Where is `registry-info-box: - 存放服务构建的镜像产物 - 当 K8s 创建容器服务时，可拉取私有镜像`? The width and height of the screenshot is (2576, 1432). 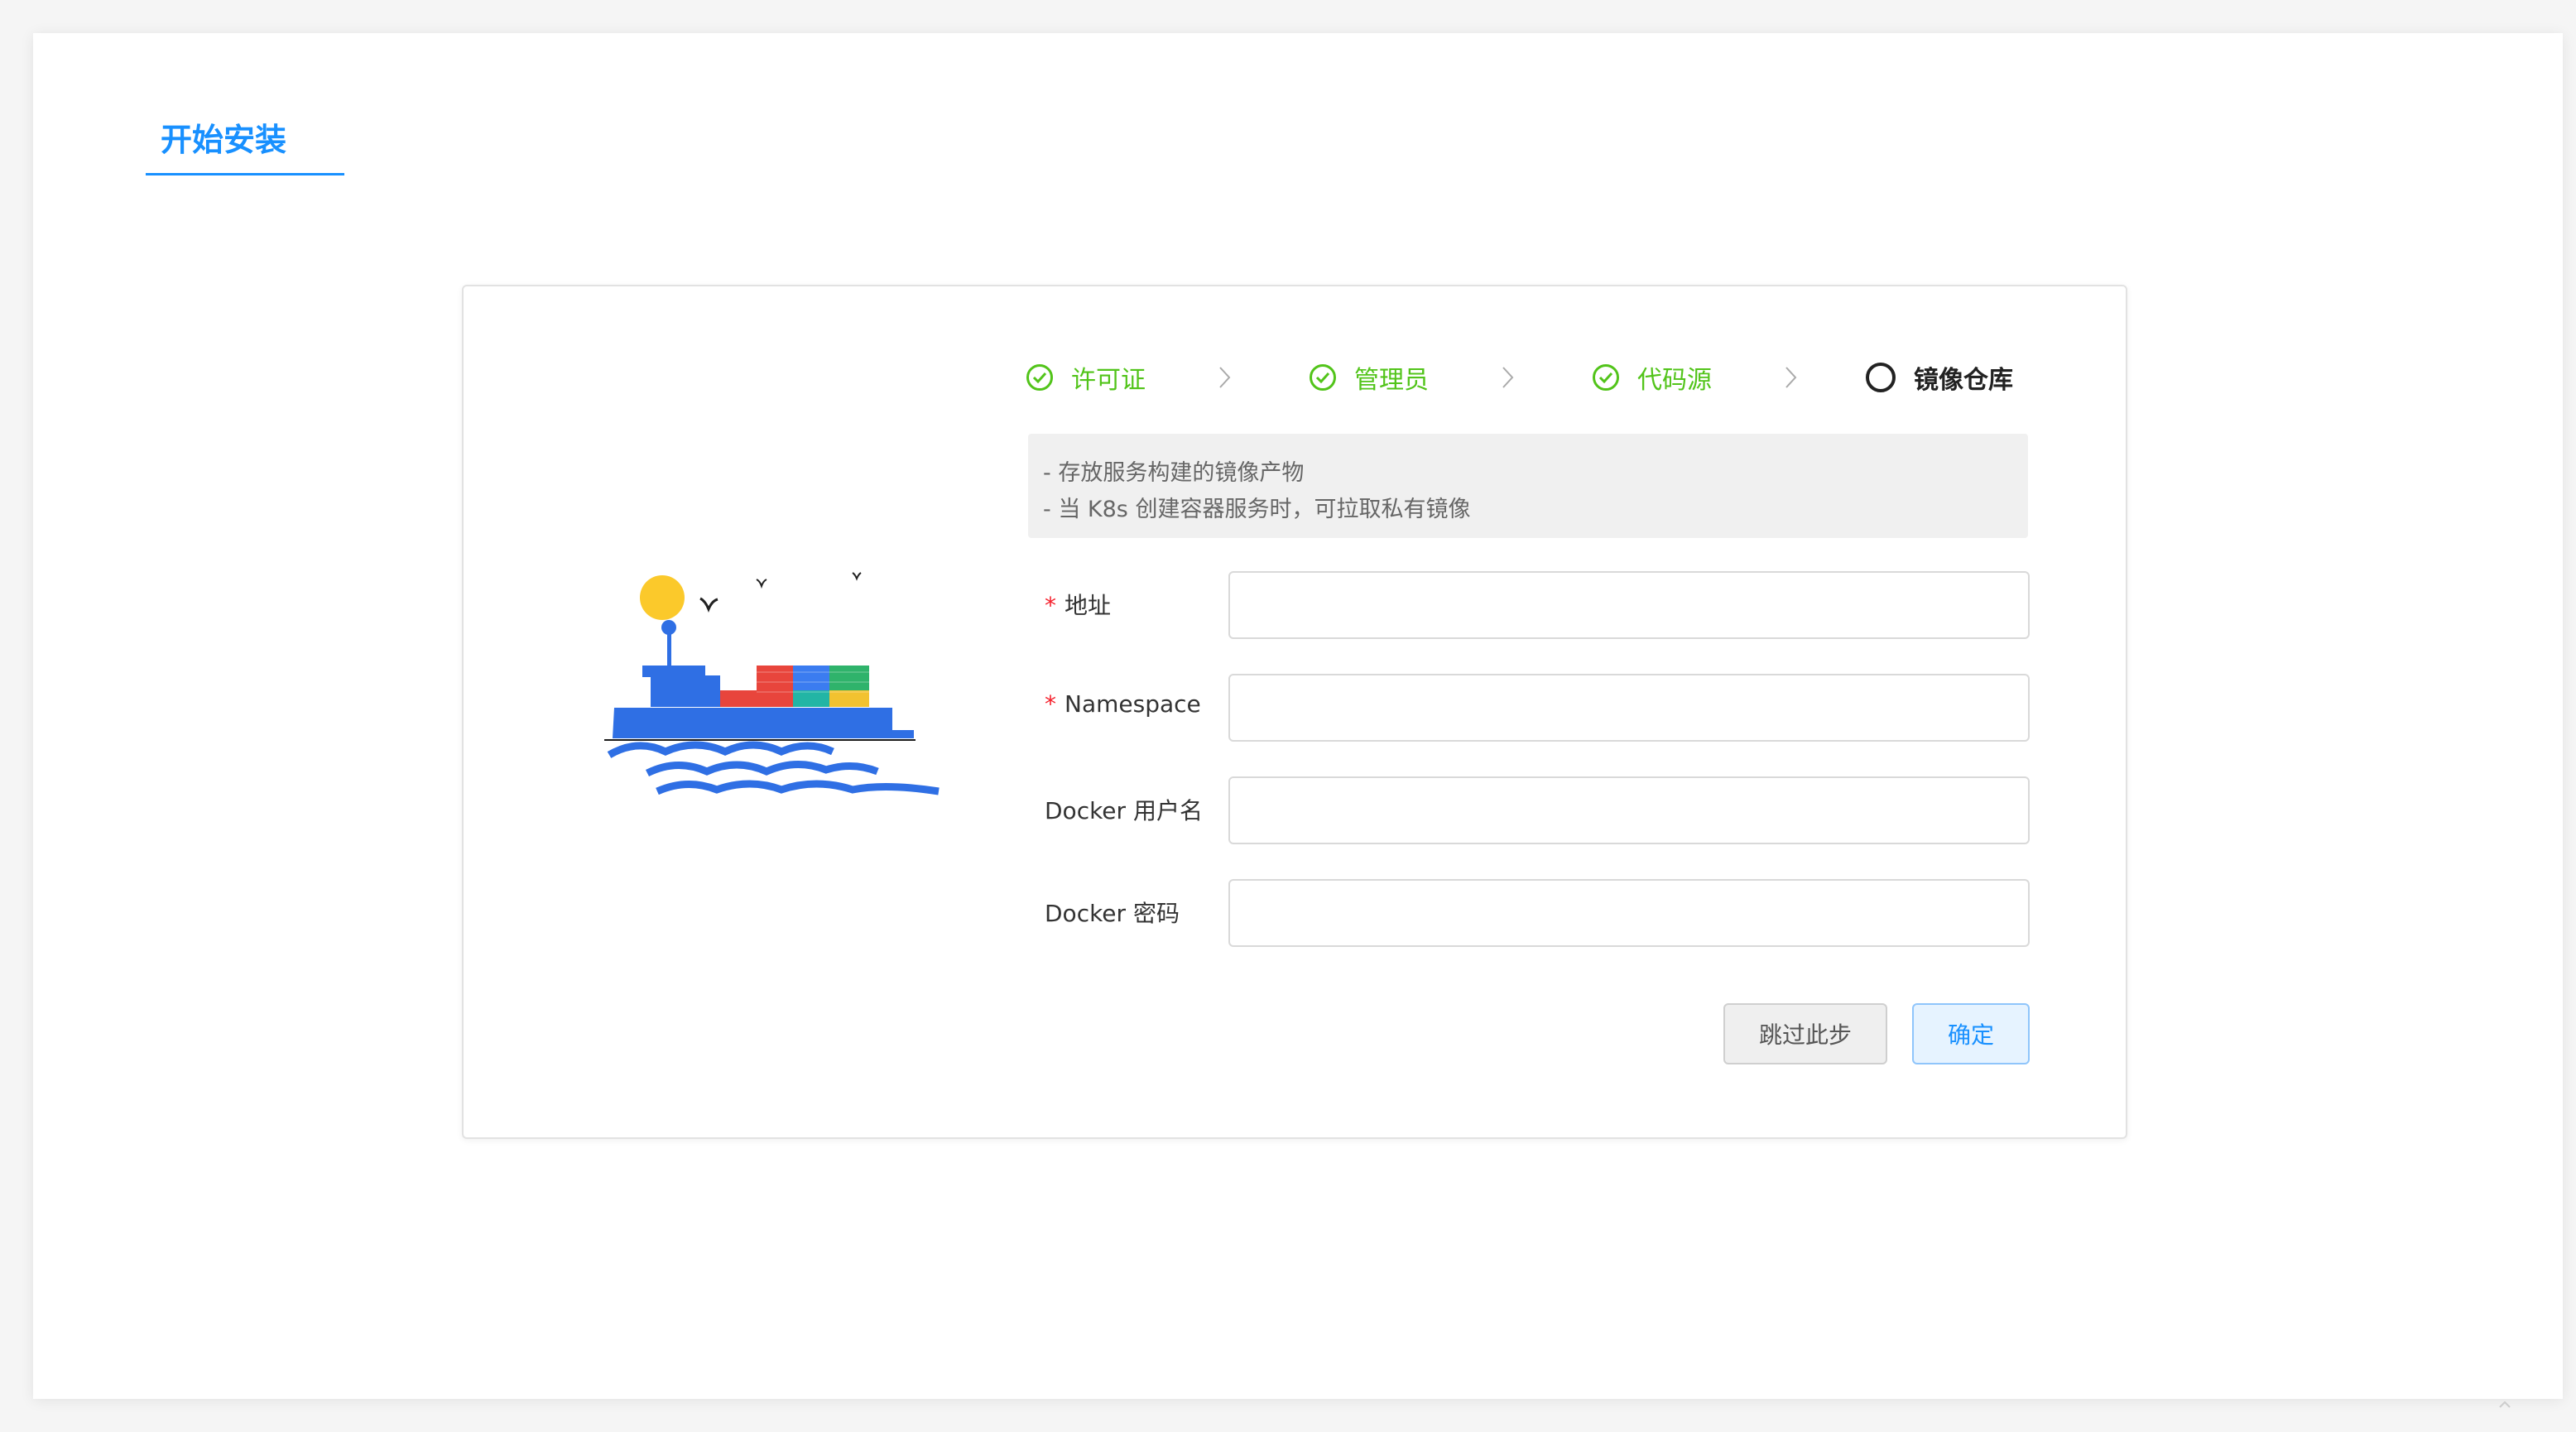
registry-info-box: - 存放服务构建的镜像产物 - 当 K8s 创建容器服务时，可拉取私有镜像 is located at coordinates (1528, 486).